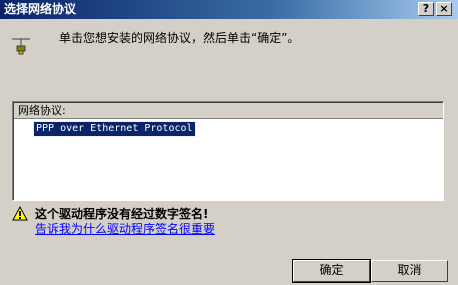 The image size is (458, 285). Describe the element at coordinates (228, 111) in the screenshot. I see `list-column-header: 网络协议:` at that location.